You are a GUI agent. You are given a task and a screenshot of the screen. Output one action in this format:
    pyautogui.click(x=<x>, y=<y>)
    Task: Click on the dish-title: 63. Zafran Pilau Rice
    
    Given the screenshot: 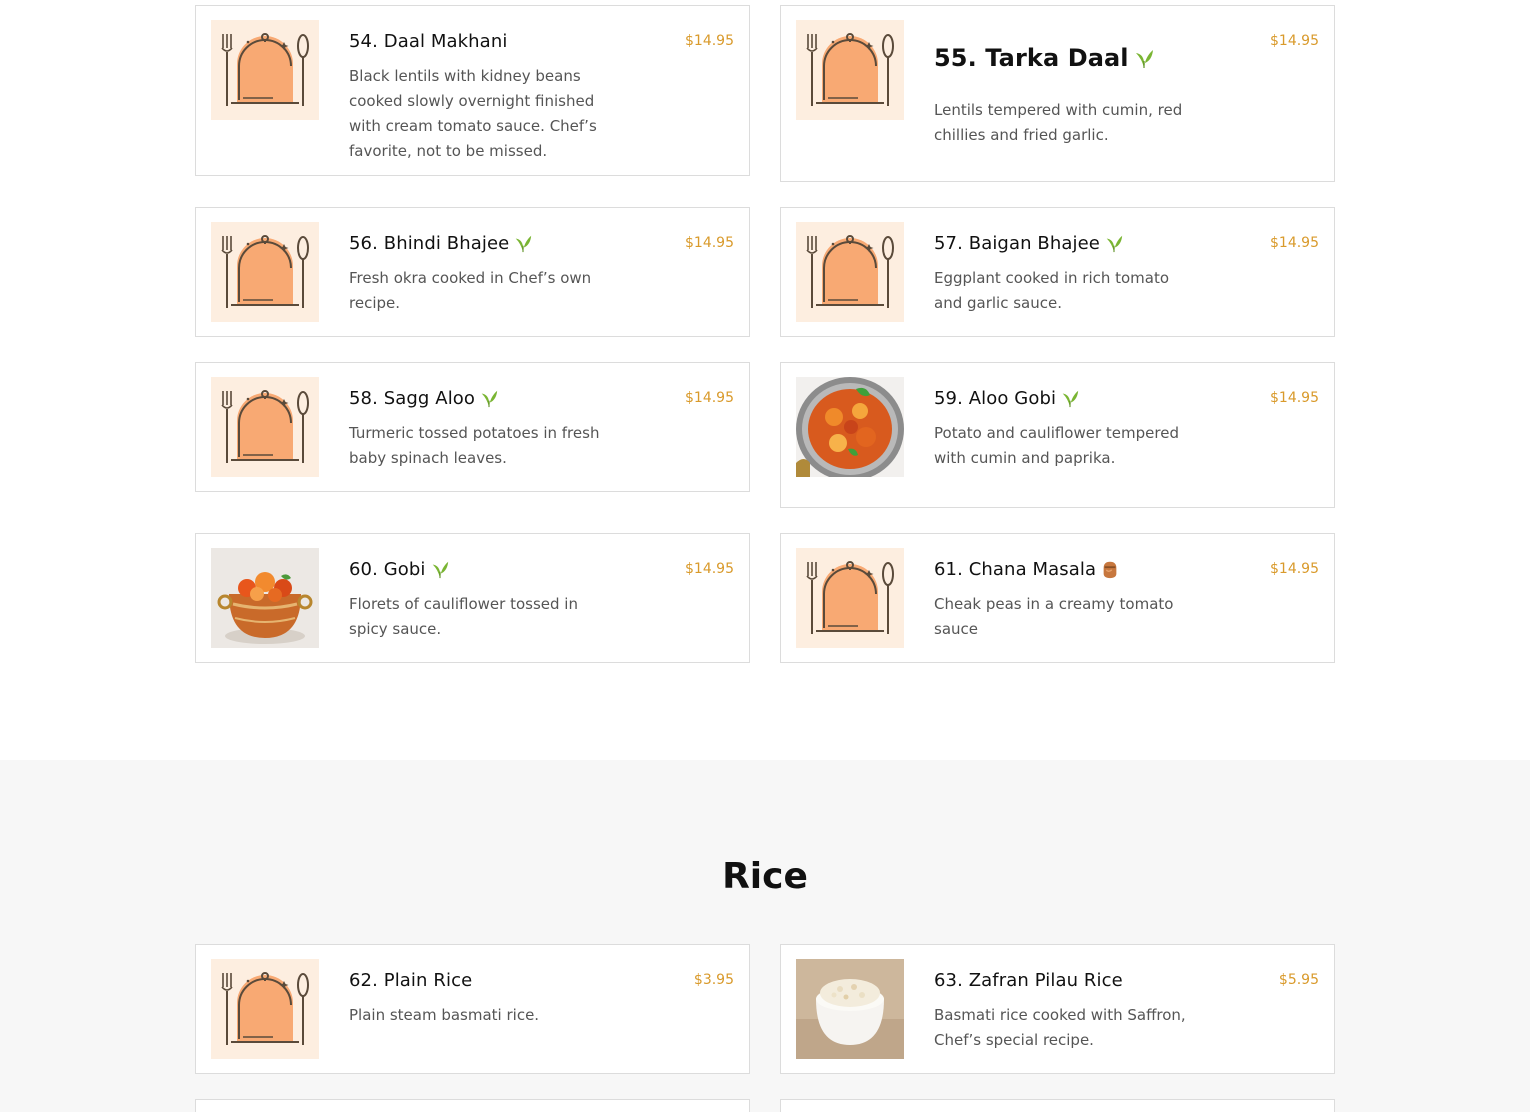 What is the action you would take?
    pyautogui.click(x=1028, y=980)
    